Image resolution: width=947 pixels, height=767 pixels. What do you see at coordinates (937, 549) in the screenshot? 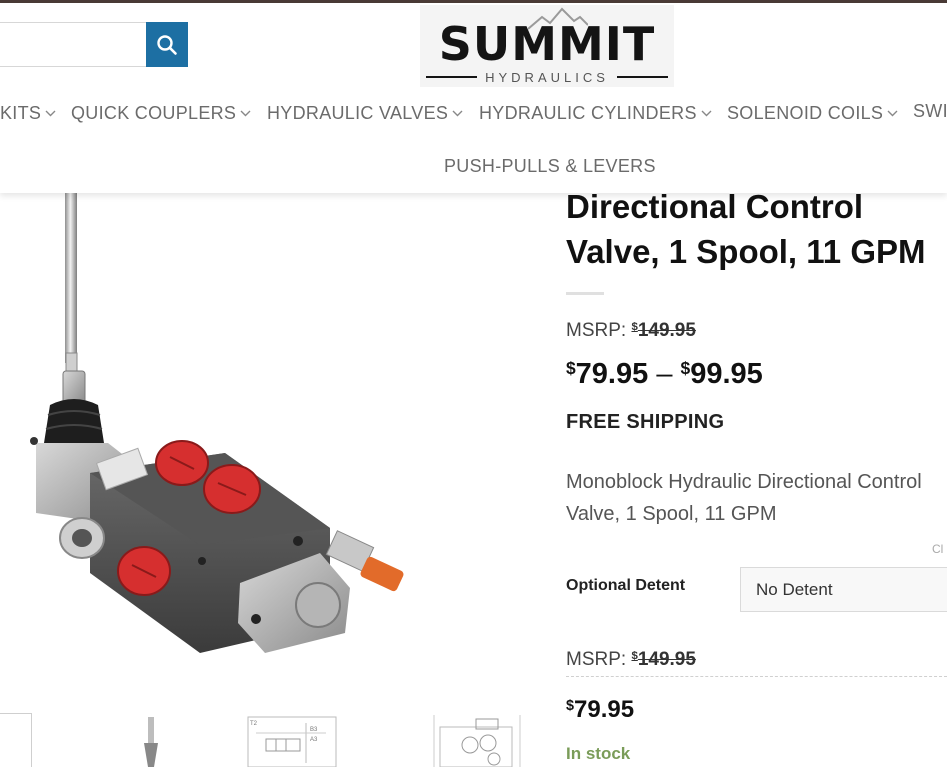
I see `clear-selection-link: Cl` at bounding box center [937, 549].